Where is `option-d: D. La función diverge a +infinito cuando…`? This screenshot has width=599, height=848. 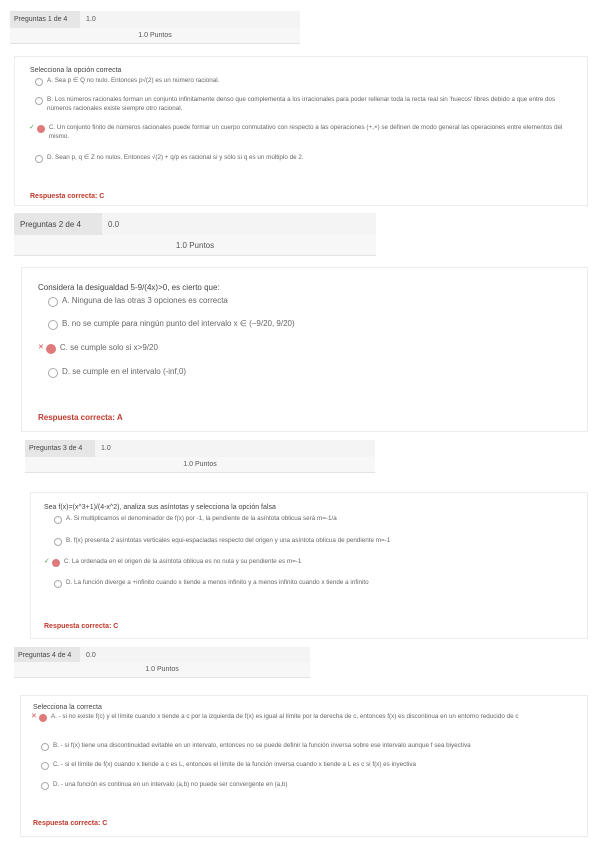 option-d: D. La función diverge a +infinito cuando… is located at coordinates (314, 583).